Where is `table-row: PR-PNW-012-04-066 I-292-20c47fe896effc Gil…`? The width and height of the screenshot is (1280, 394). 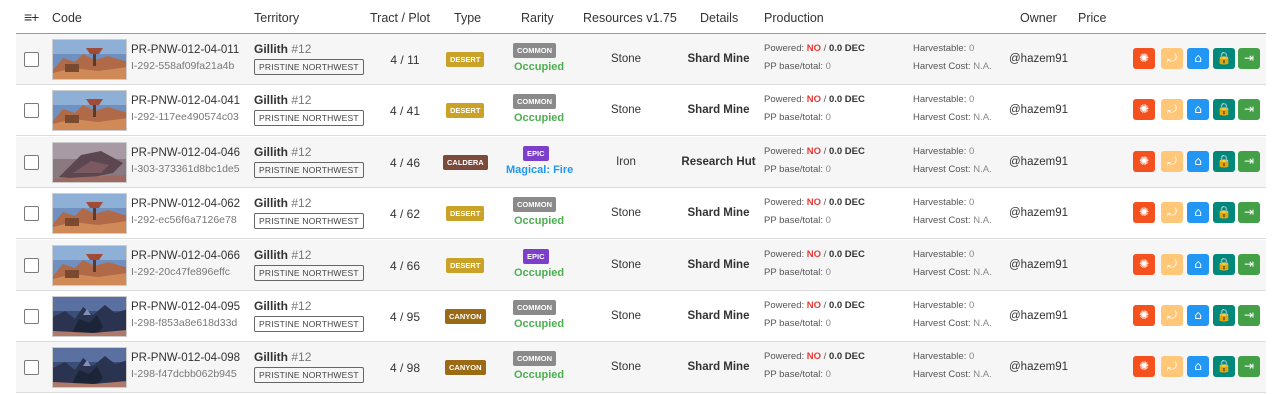
table-row: PR-PNW-012-04-066 I-292-20c47fe896effc Gil… is located at coordinates (641, 265).